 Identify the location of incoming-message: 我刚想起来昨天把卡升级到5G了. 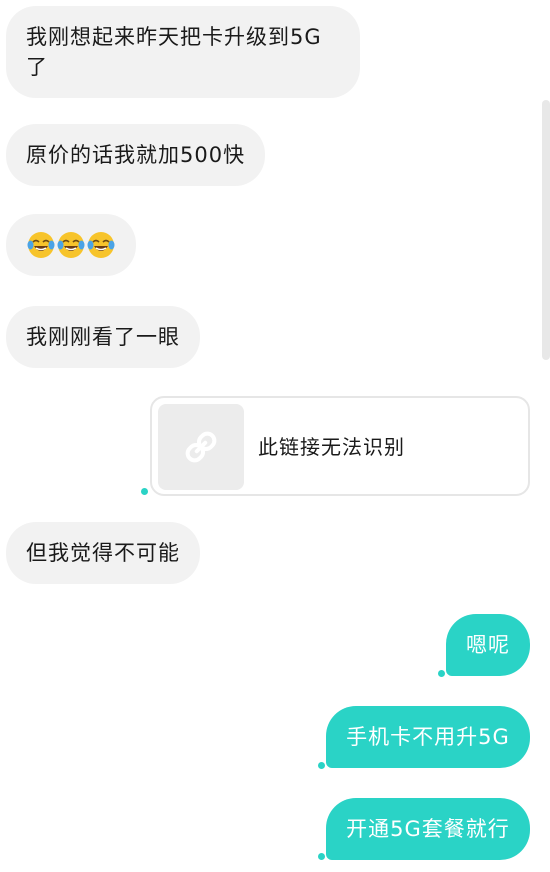
(183, 52).